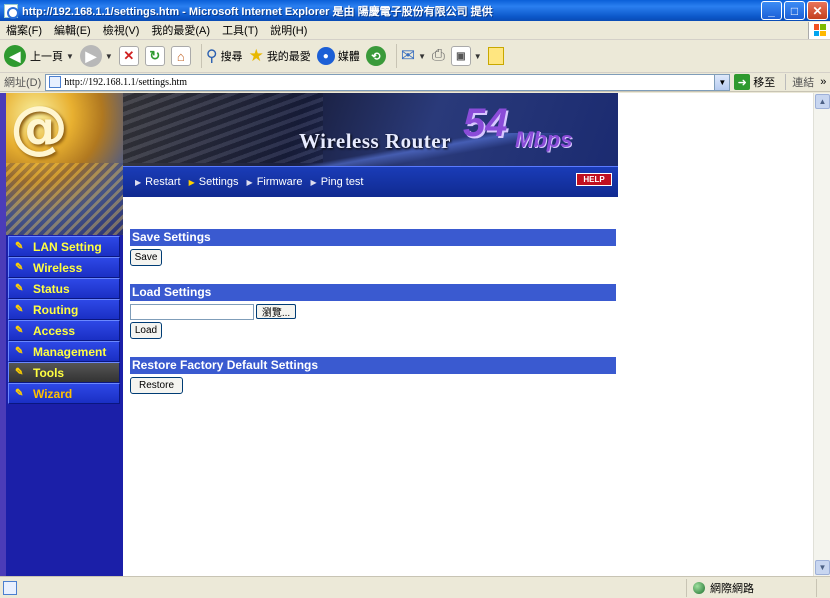 The width and height of the screenshot is (830, 598). I want to click on edit-button: ▣ ▼, so click(466, 56).